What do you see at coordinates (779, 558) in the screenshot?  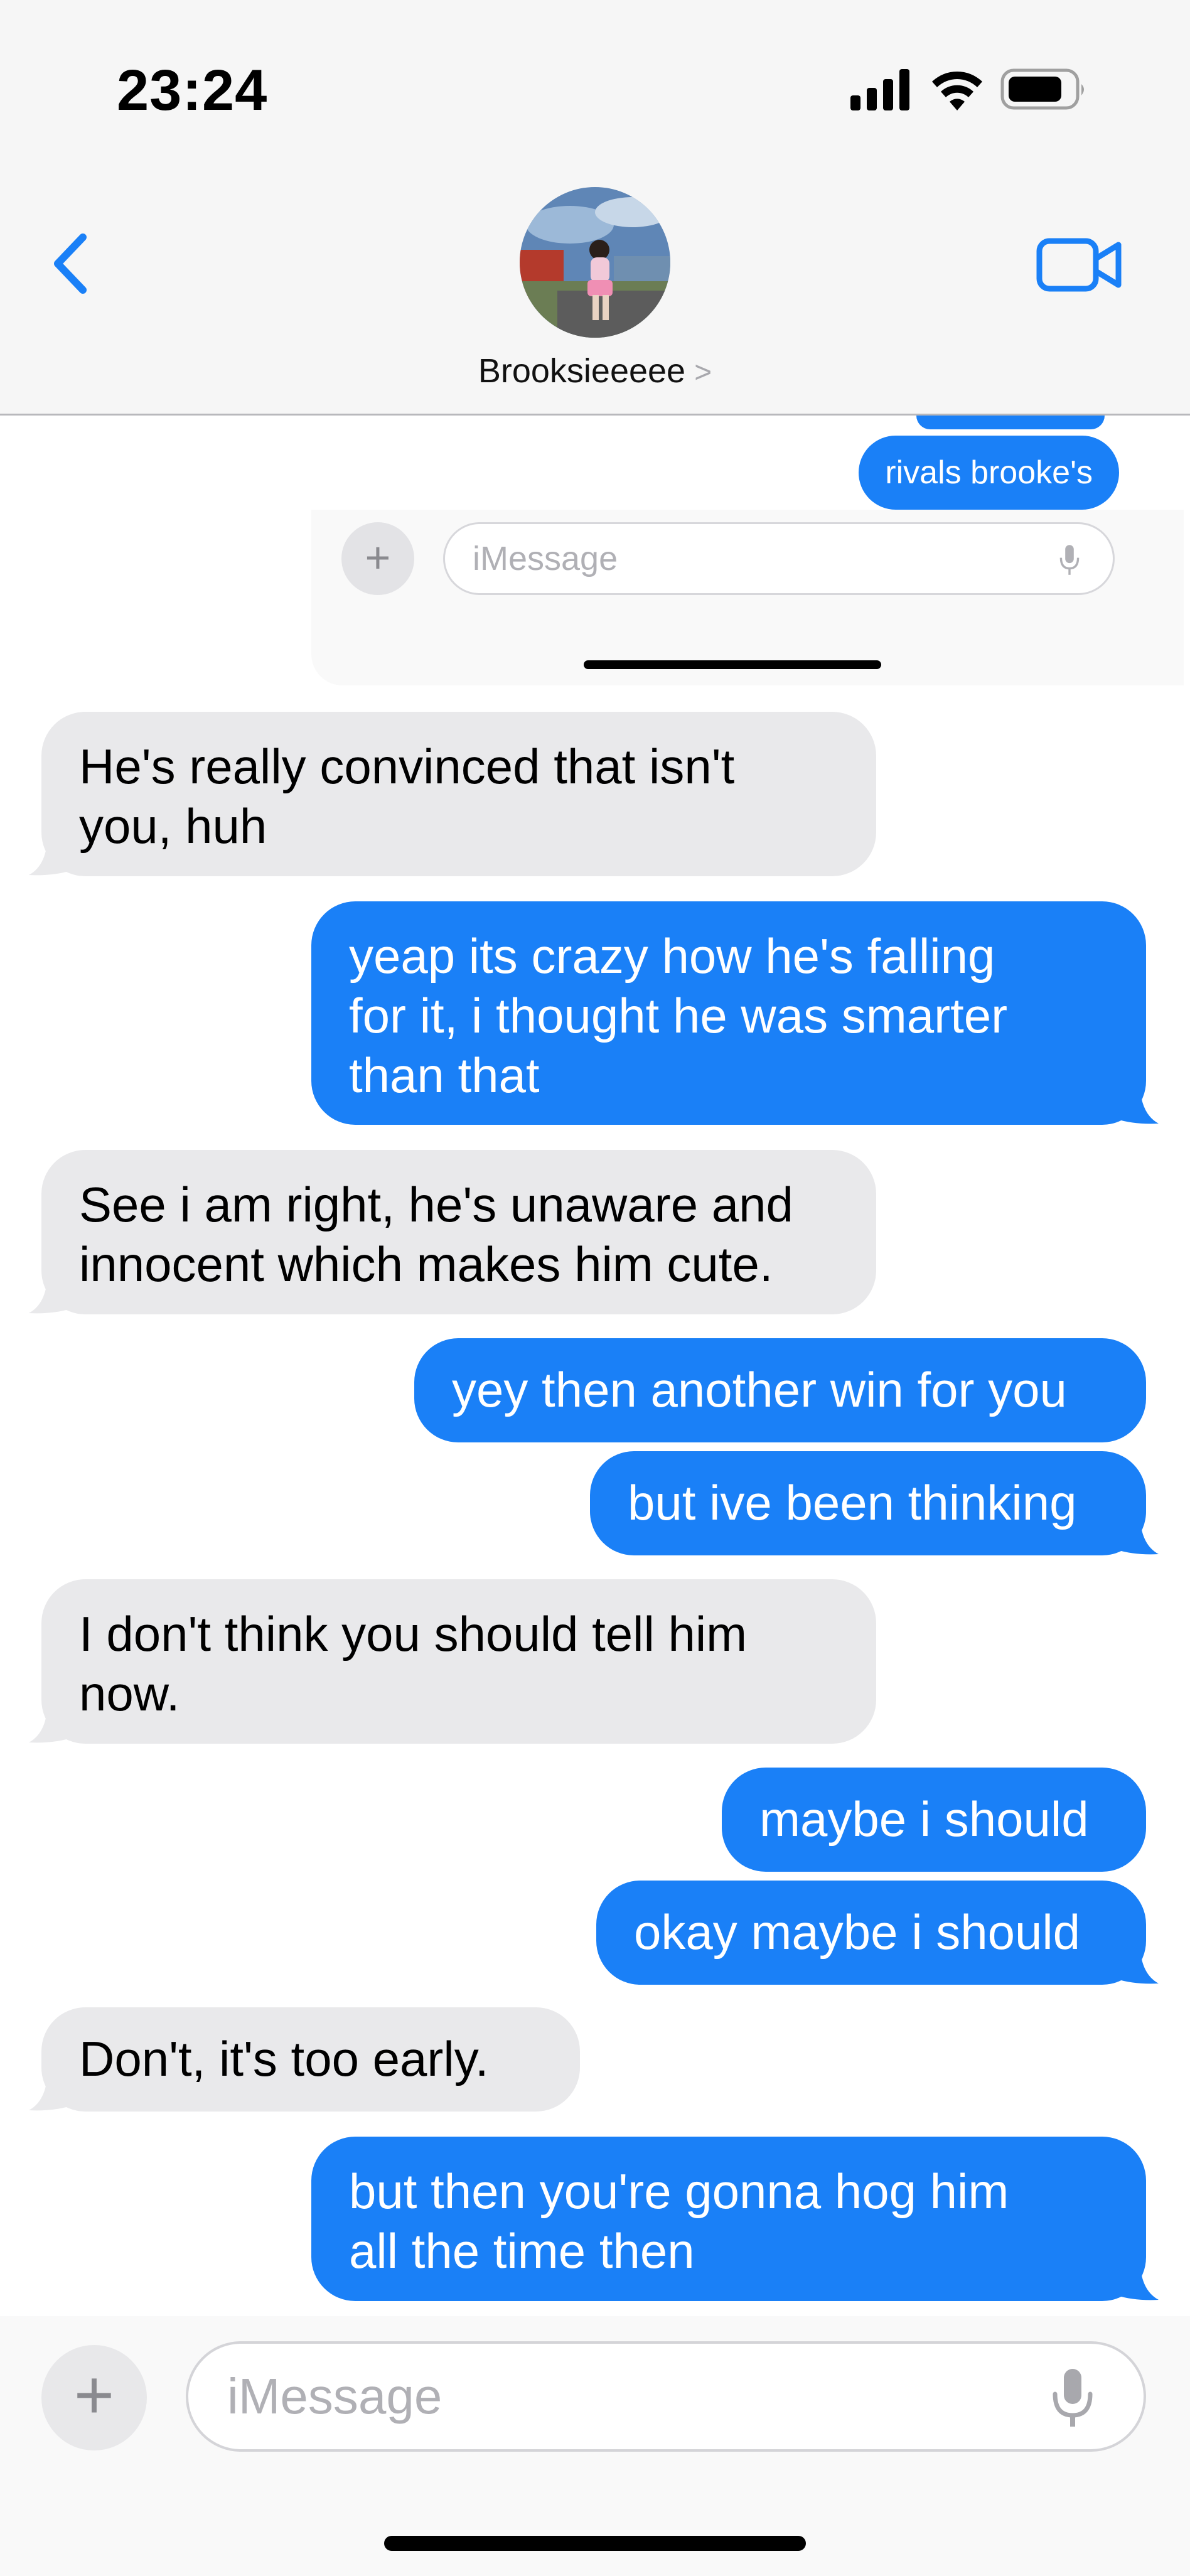 I see `embedded-input-field: iMessage` at bounding box center [779, 558].